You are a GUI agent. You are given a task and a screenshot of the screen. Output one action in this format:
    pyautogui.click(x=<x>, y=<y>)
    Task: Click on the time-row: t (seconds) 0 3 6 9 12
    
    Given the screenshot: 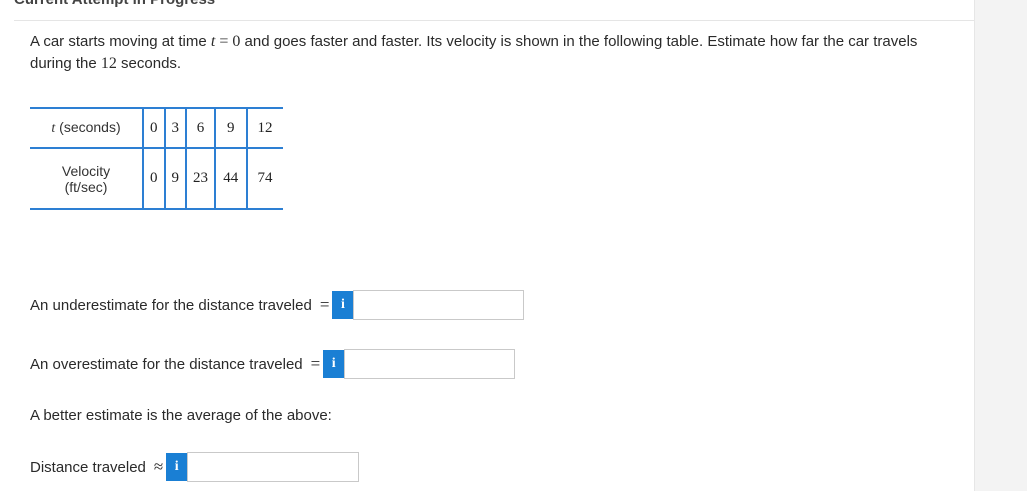 What is the action you would take?
    pyautogui.click(x=156, y=128)
    